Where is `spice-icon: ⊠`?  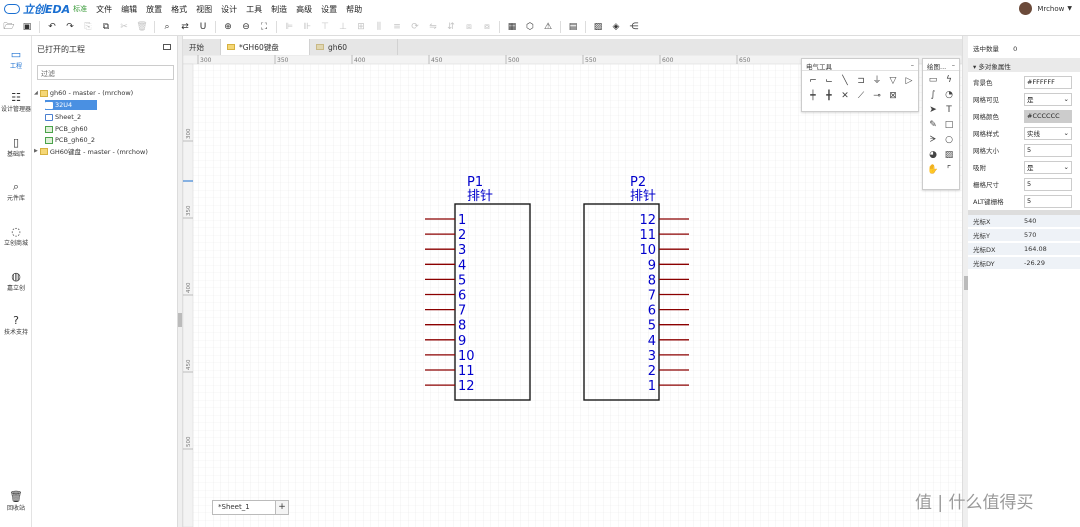 spice-icon: ⊠ is located at coordinates (893, 96).